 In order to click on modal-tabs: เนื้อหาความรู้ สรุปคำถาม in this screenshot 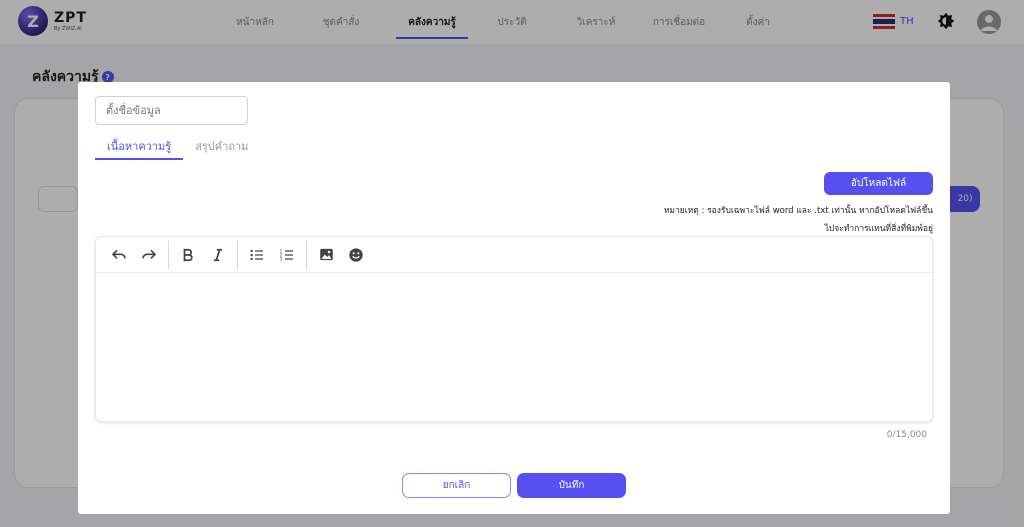, I will do `click(177, 146)`.